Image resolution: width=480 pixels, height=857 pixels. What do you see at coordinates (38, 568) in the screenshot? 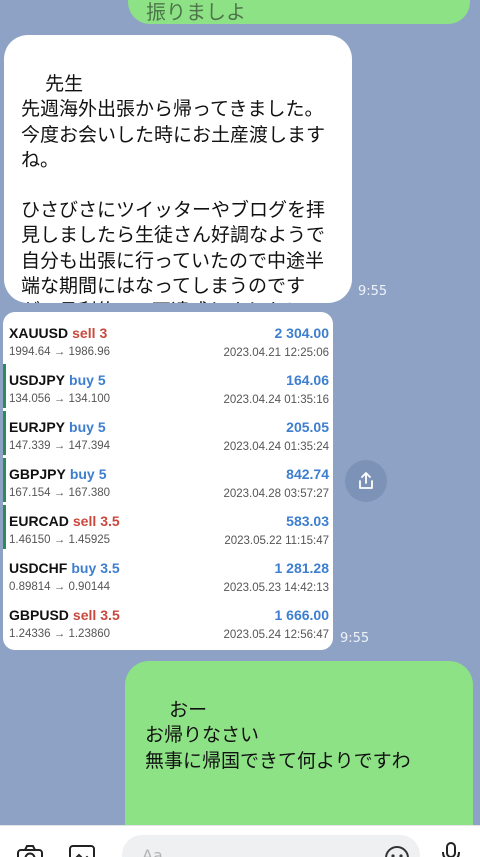
I see `trade-symbol-name: USDCHF` at bounding box center [38, 568].